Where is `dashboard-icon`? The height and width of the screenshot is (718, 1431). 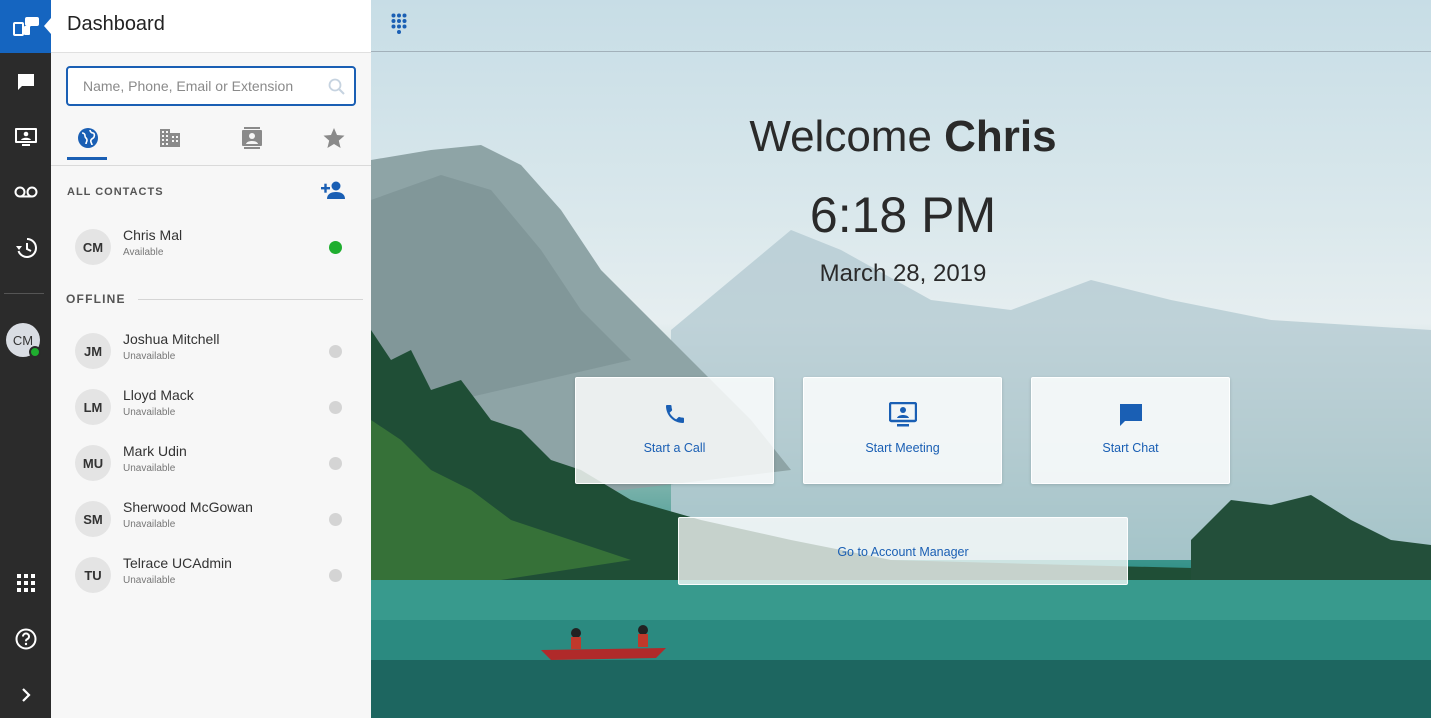
dashboard-icon is located at coordinates (25, 26).